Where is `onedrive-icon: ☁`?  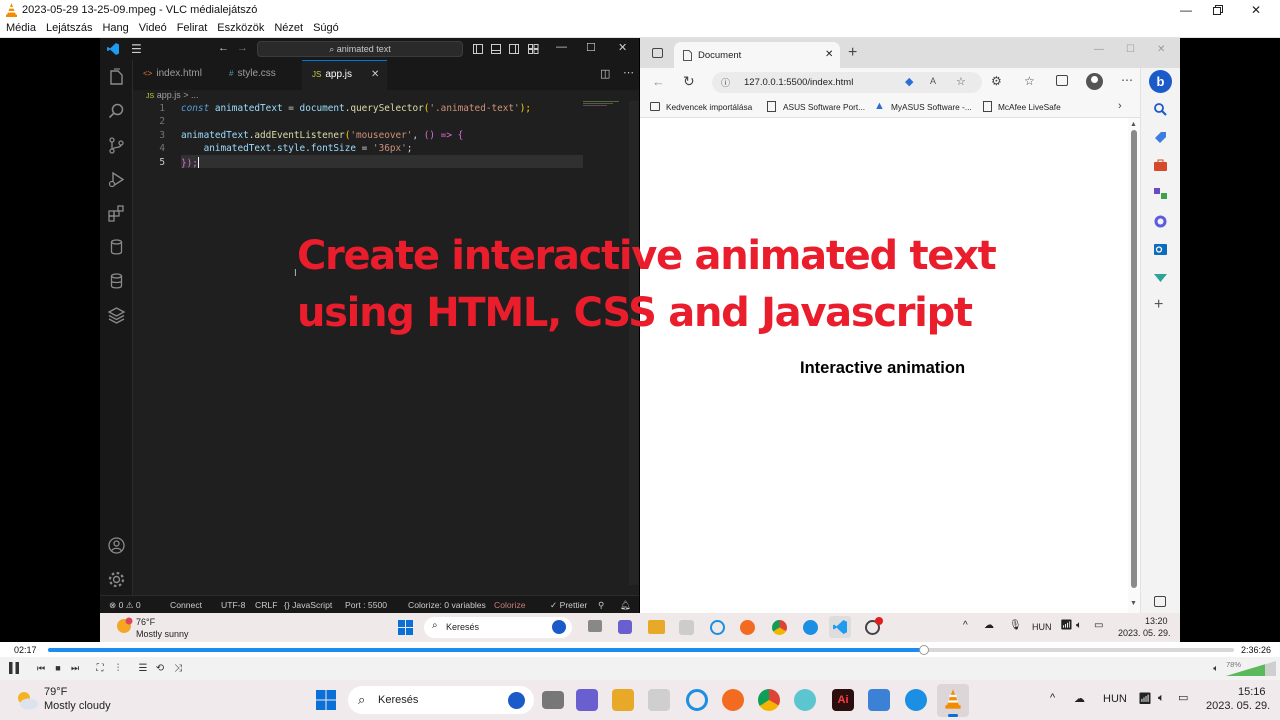
onedrive-icon: ☁ is located at coordinates (1079, 698).